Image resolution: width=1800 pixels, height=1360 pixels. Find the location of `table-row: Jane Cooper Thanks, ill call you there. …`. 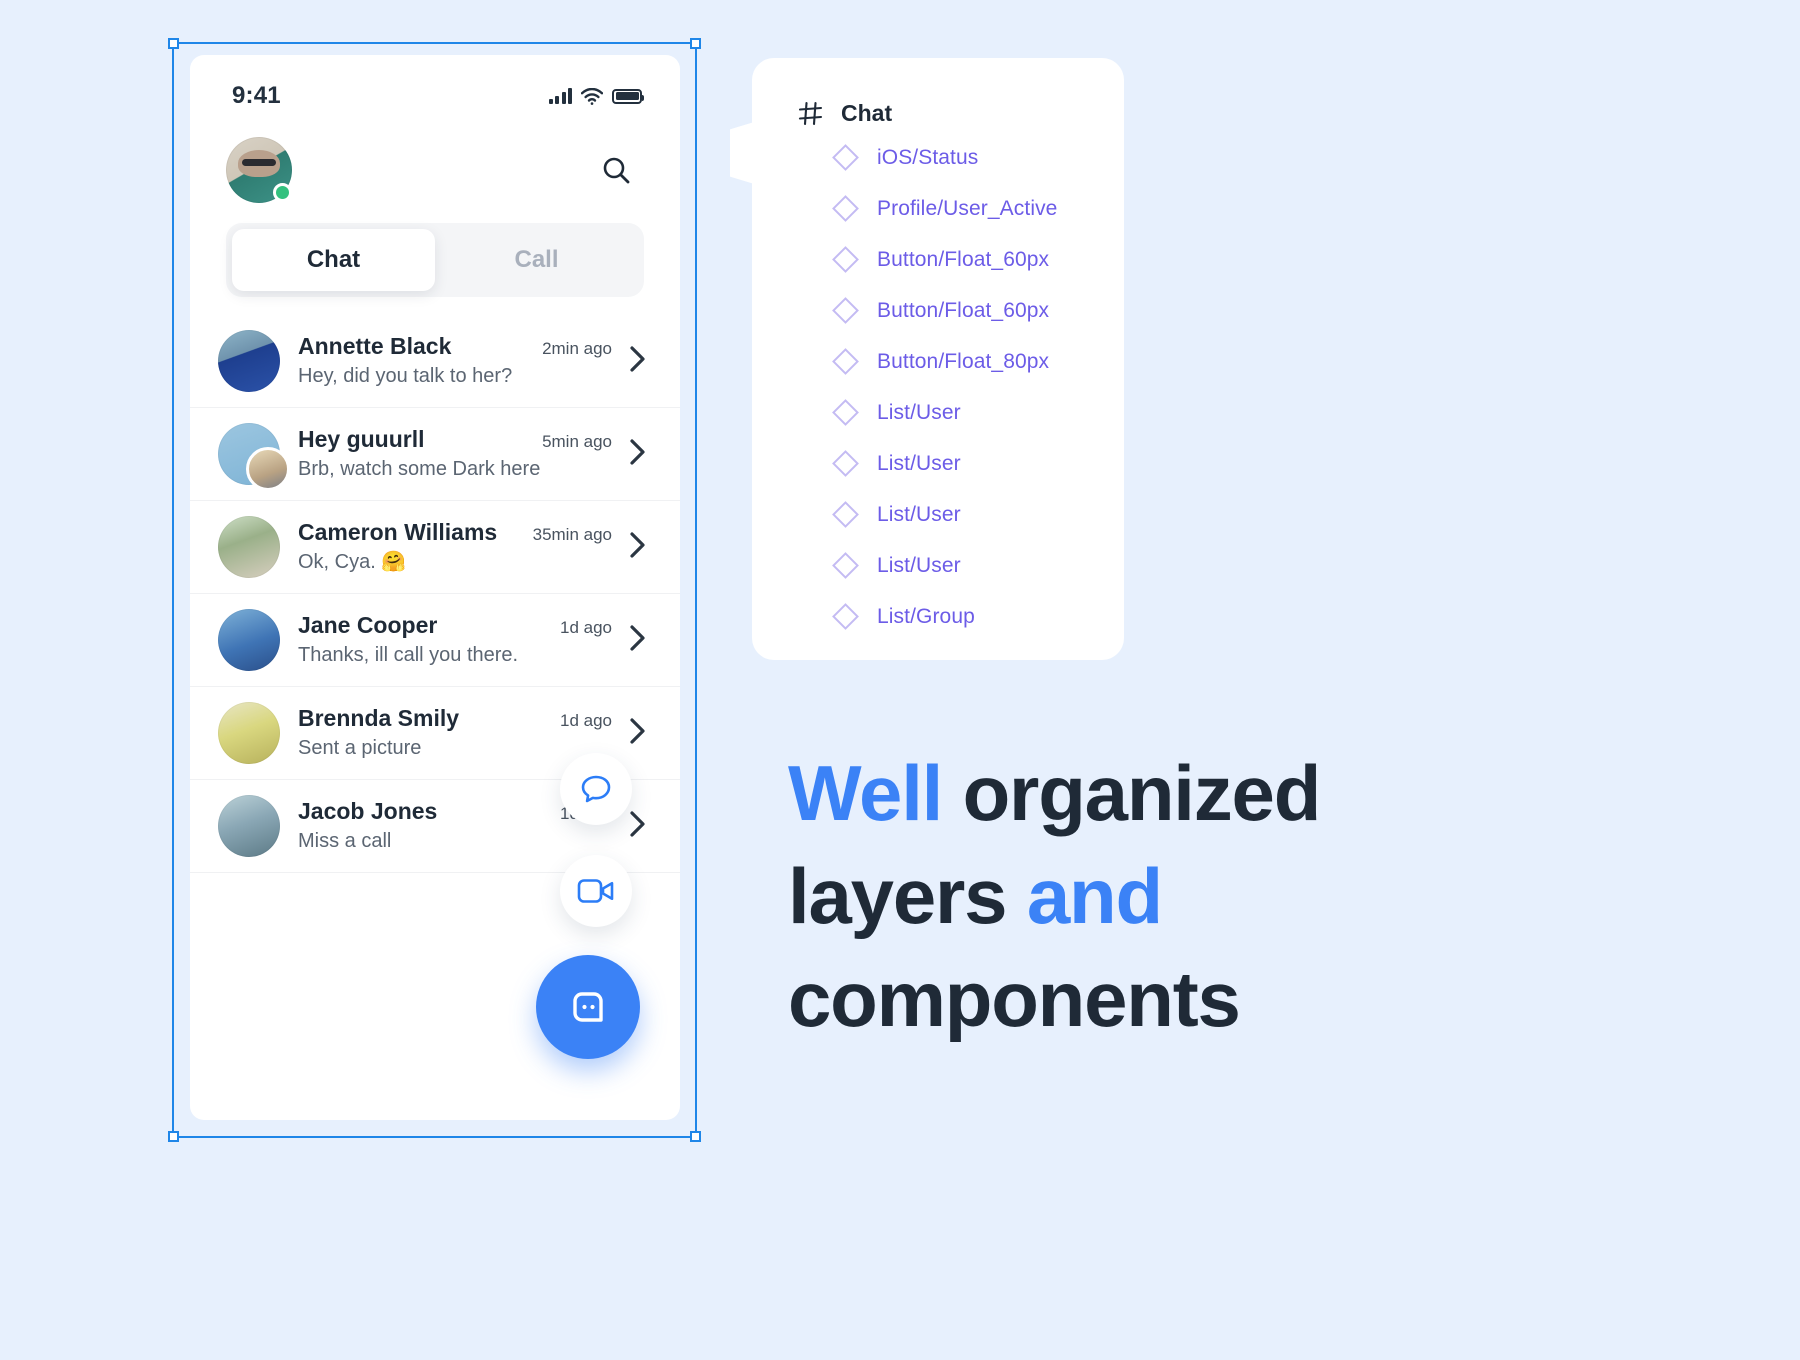

table-row: Jane Cooper Thanks, ill call you there. … is located at coordinates (435, 640).